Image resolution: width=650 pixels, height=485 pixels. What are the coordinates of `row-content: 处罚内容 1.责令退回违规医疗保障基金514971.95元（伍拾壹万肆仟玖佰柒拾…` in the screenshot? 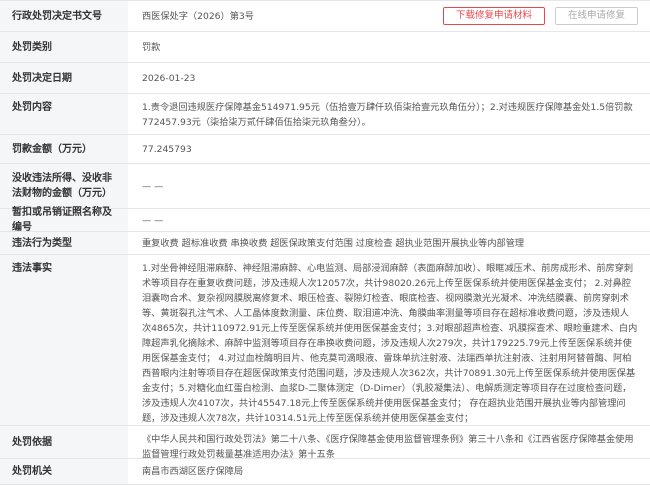 It's located at (325, 114).